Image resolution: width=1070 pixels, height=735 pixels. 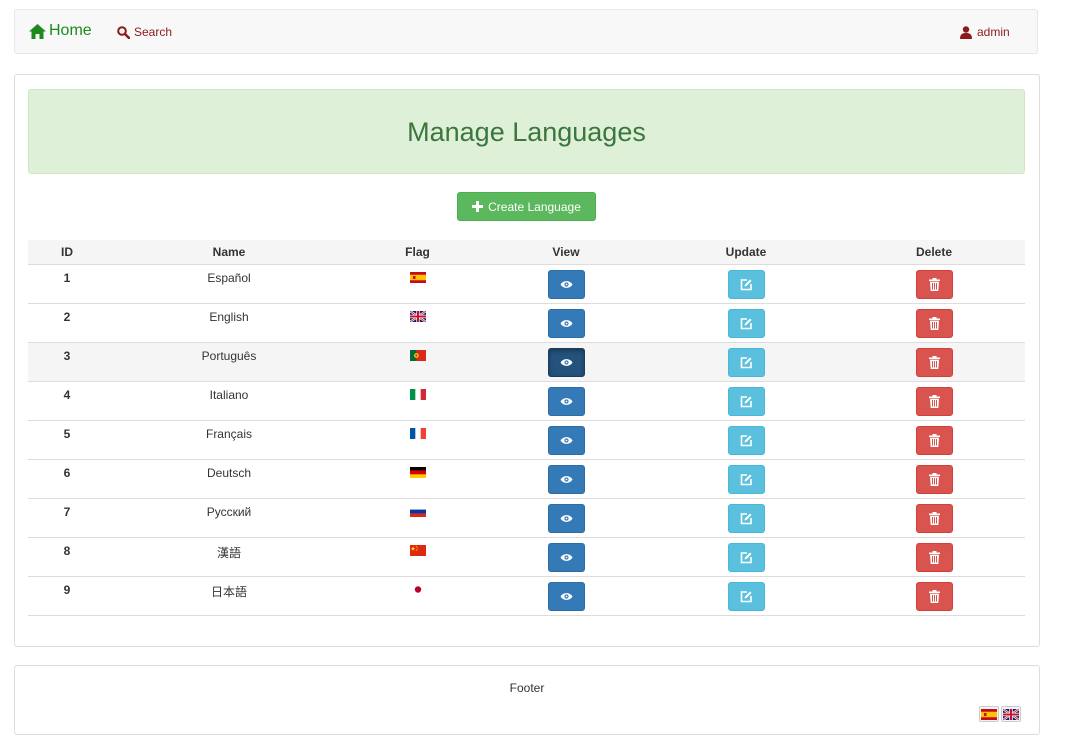 I want to click on switch-language-es, so click(x=989, y=714).